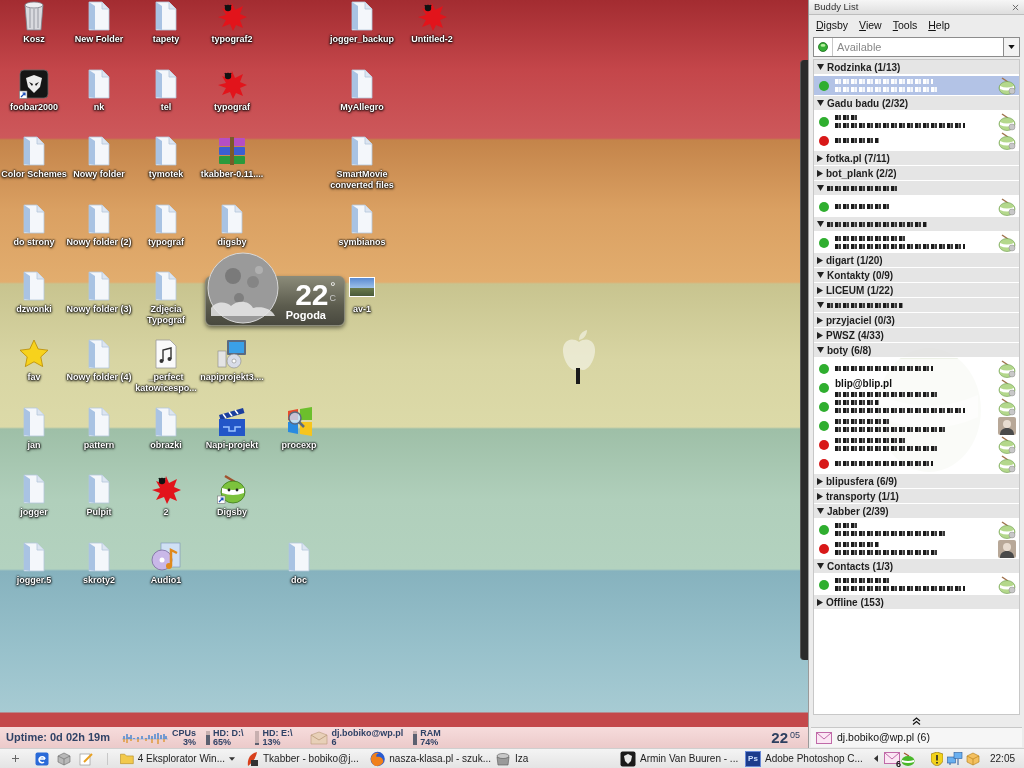 The height and width of the screenshot is (768, 1024). Describe the element at coordinates (34, 23) in the screenshot. I see `desktop-shortcut: Kosz` at that location.